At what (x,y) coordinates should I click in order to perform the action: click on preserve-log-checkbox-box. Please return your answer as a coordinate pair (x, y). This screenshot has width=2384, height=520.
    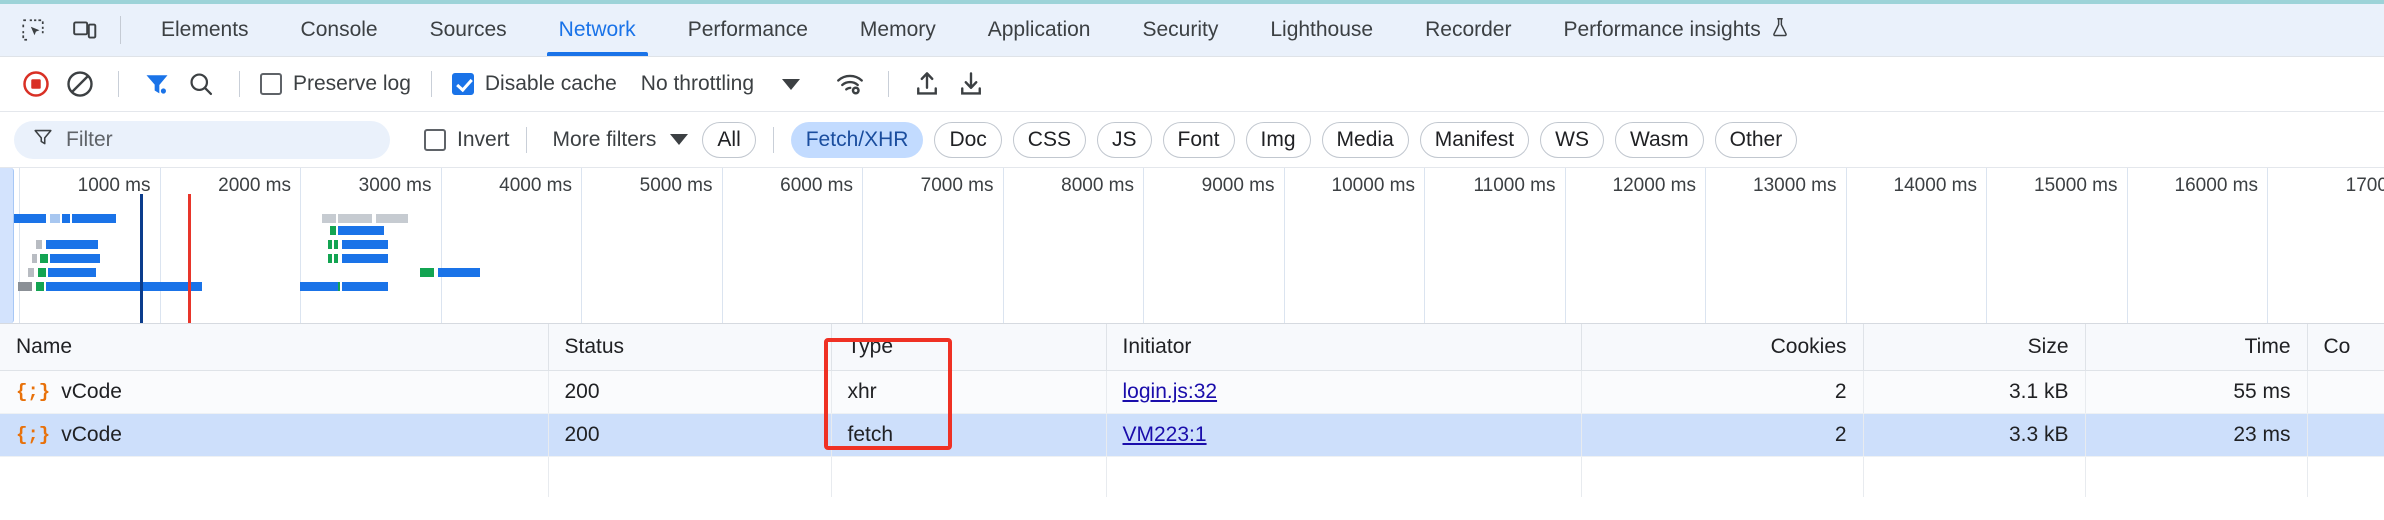
    Looking at the image, I should click on (271, 84).